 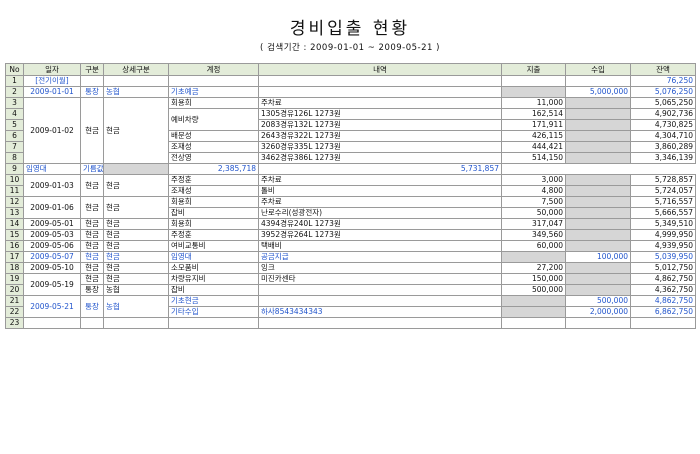 What do you see at coordinates (14, 125) in the screenshot?
I see `row-number: 5` at bounding box center [14, 125].